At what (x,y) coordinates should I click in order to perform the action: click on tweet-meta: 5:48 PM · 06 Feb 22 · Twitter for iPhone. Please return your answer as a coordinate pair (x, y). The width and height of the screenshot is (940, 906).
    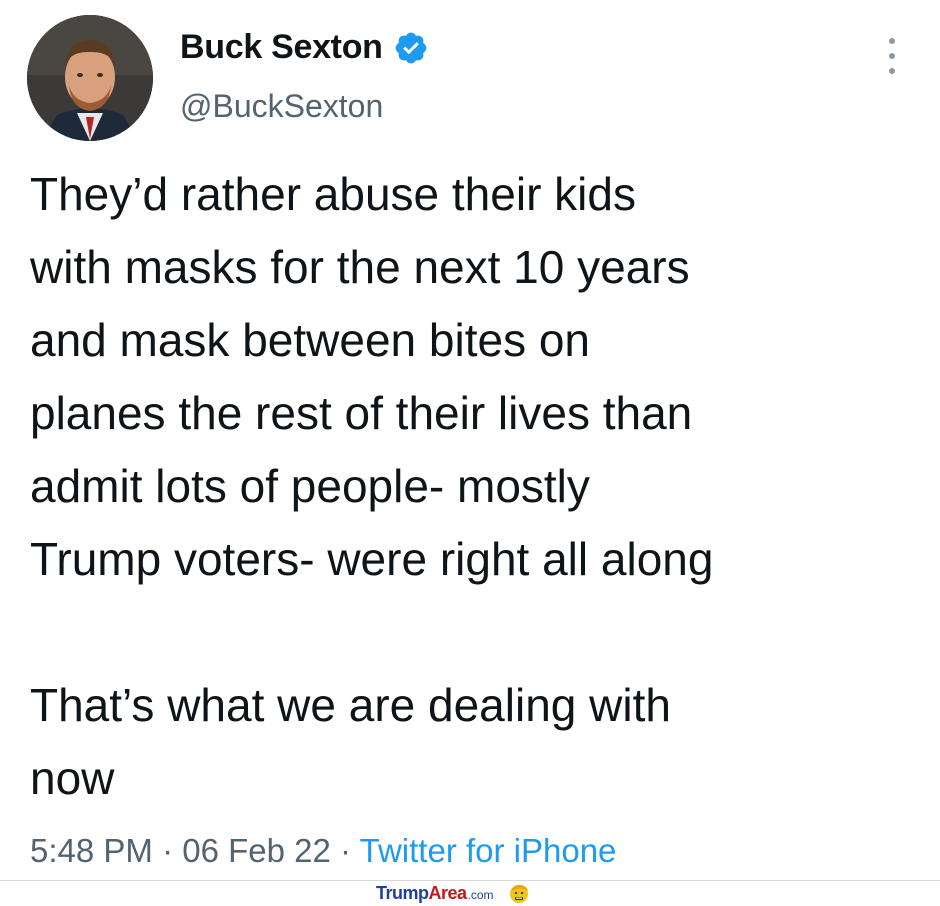
    Looking at the image, I should click on (323, 851).